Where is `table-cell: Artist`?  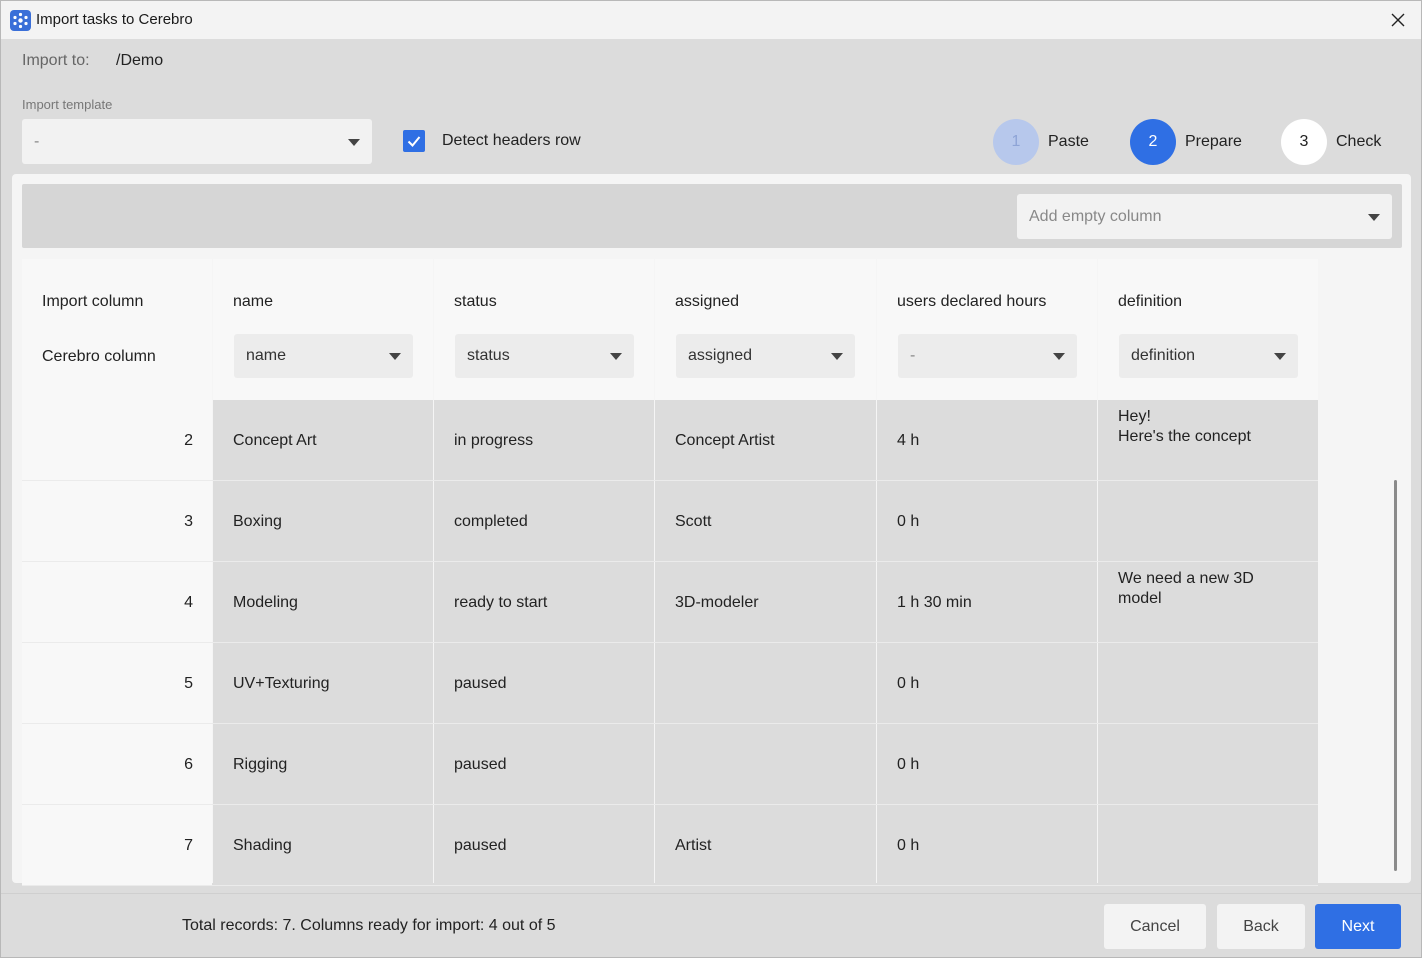 table-cell: Artist is located at coordinates (765, 845).